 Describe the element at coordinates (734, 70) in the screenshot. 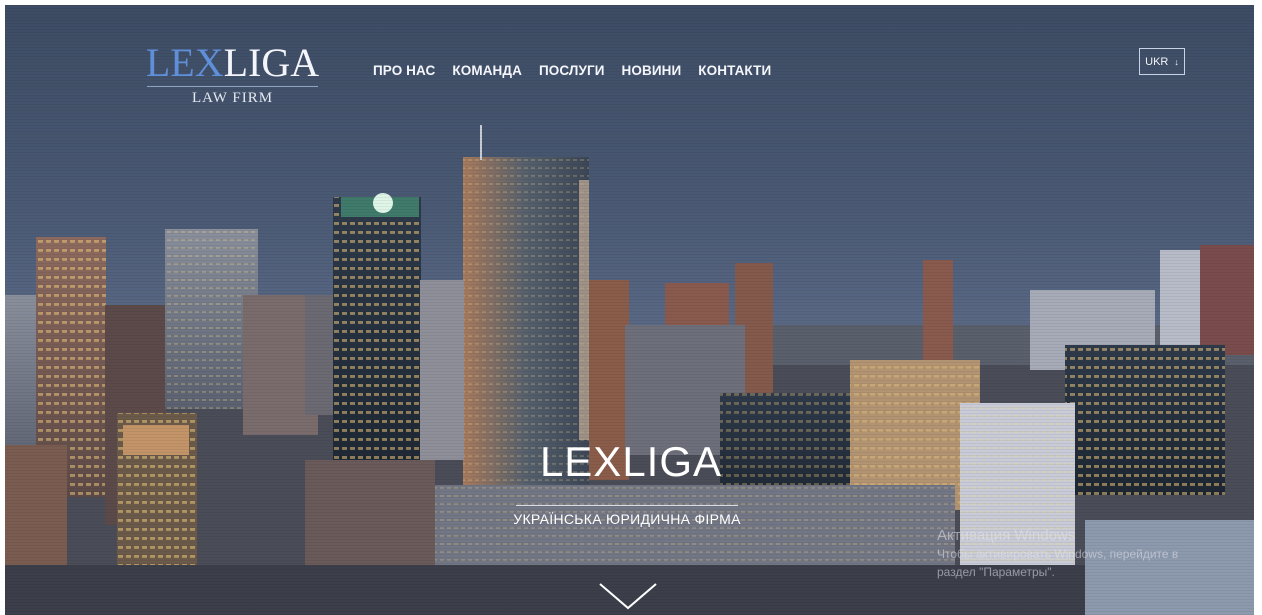

I see `nav-item-contacts: КОНТАКТИ` at that location.